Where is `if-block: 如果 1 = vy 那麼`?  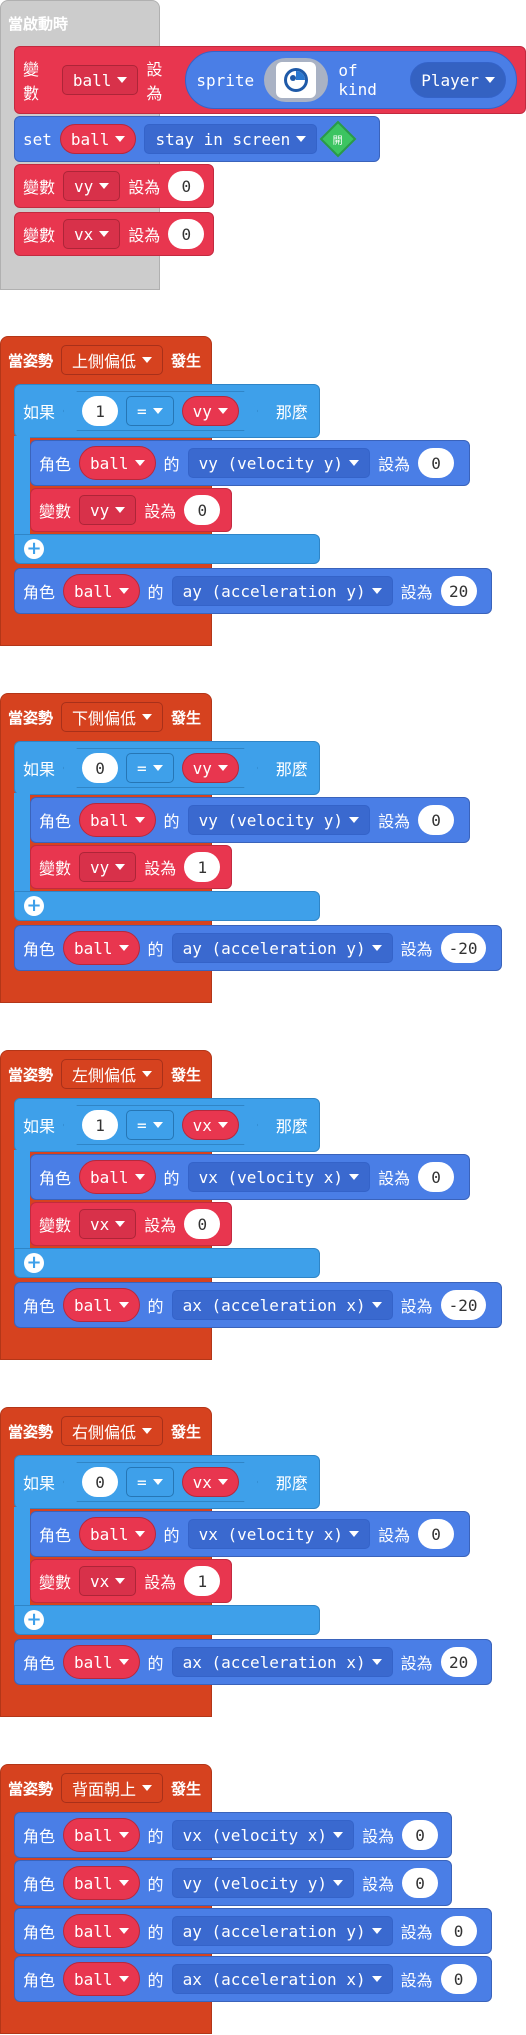 if-block: 如果 1 = vy 那麼 is located at coordinates (167, 411).